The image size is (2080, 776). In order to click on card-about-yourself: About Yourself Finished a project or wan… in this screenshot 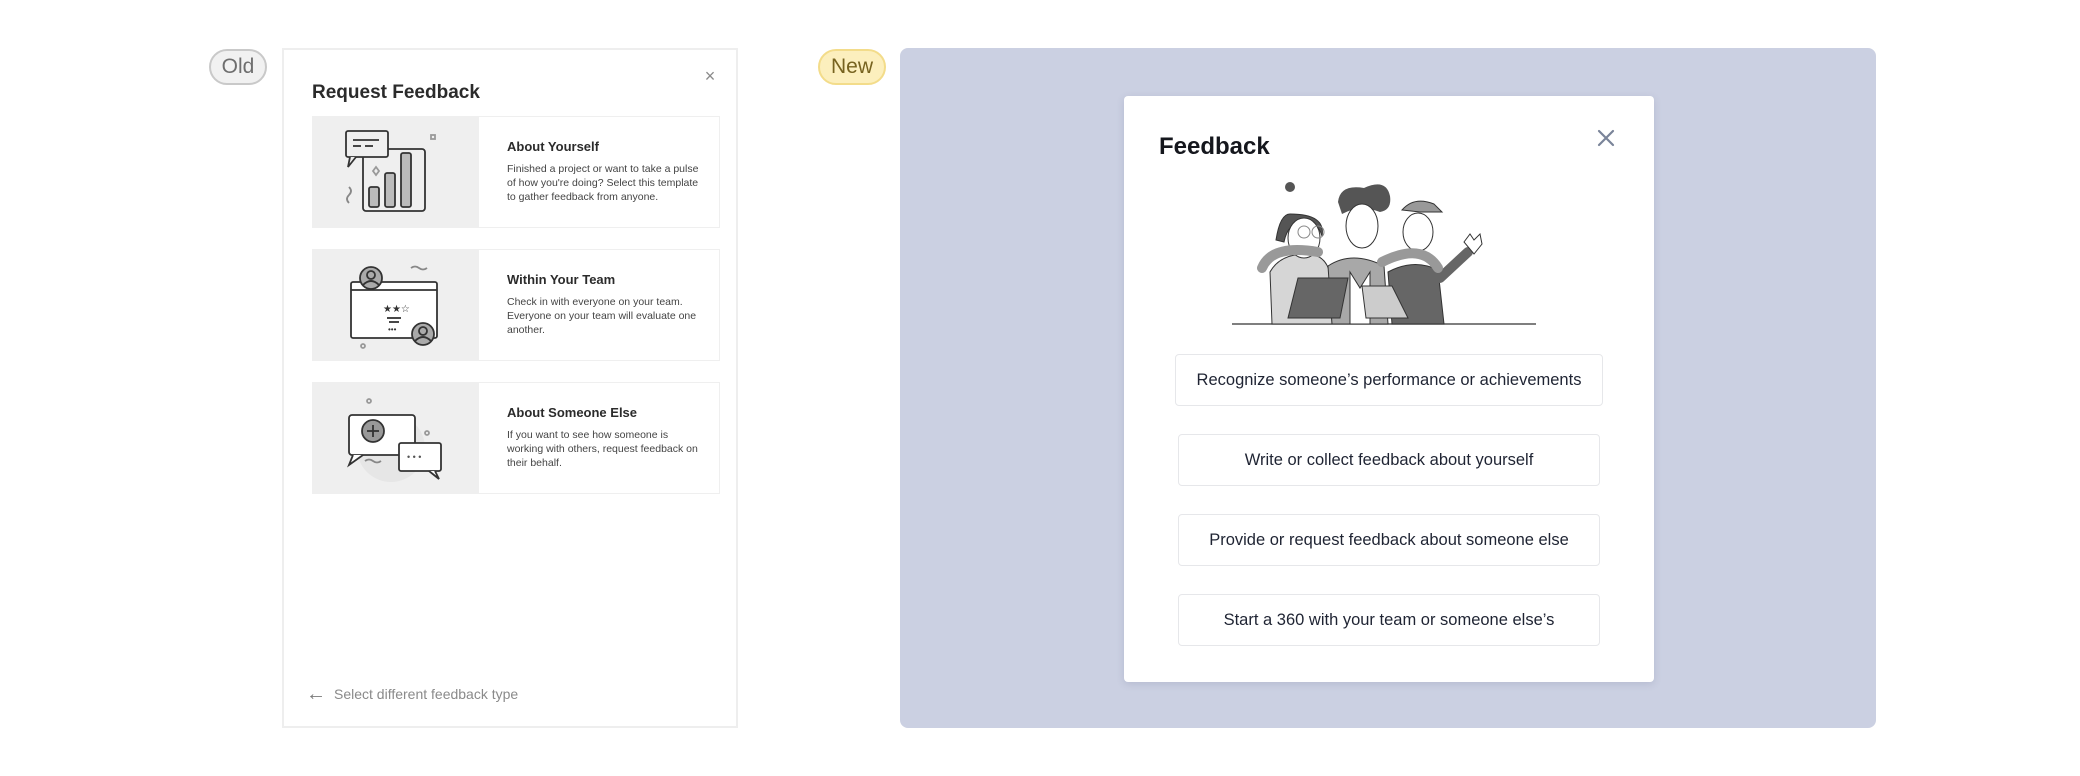, I will do `click(516, 172)`.